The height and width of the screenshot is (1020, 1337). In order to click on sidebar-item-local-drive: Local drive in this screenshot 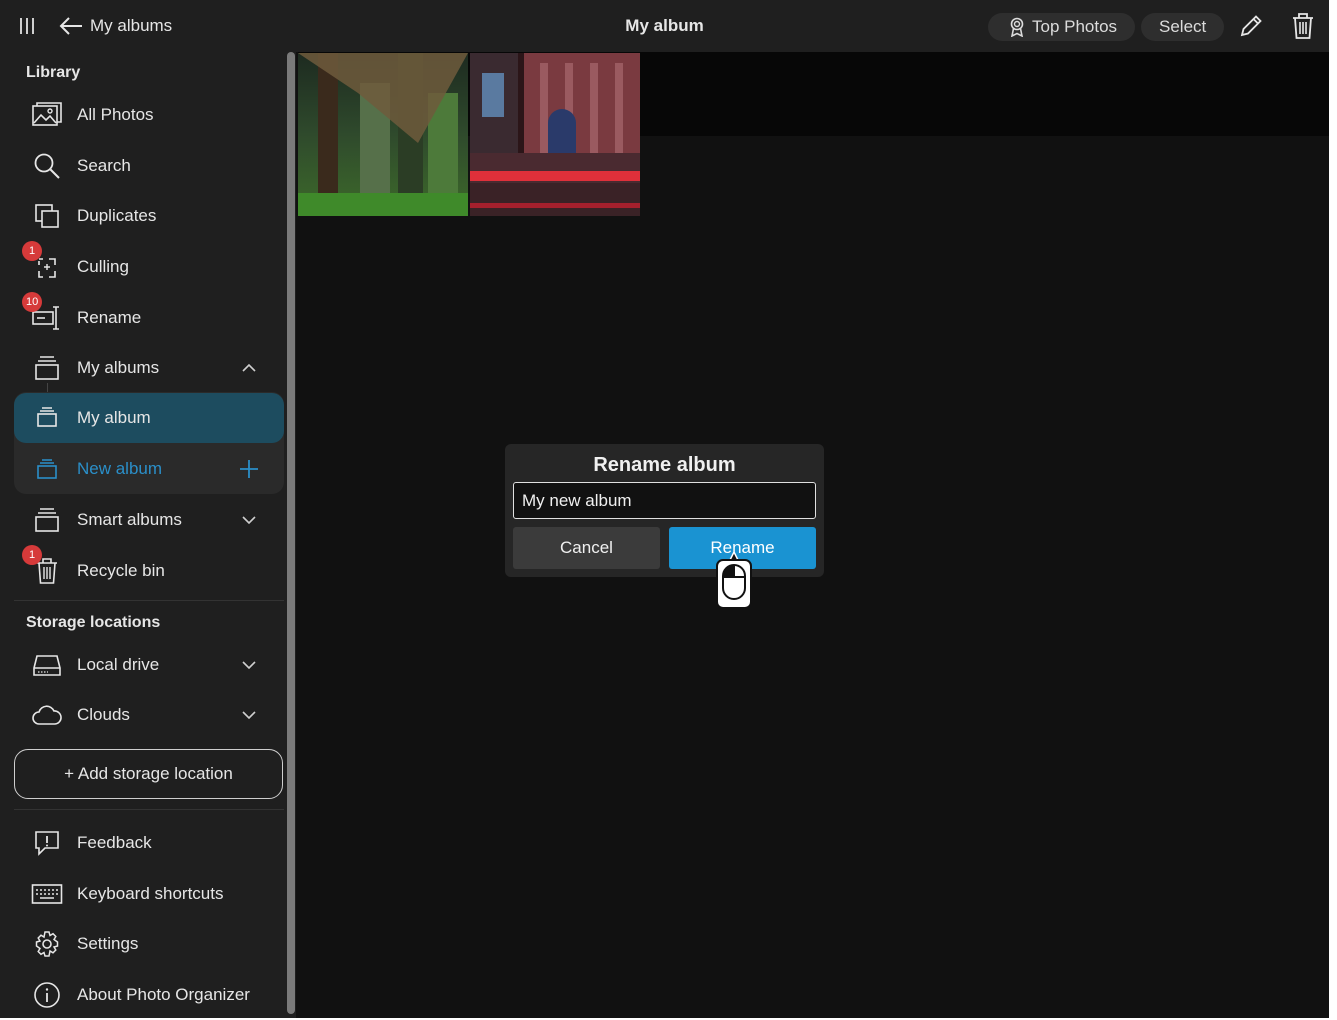, I will do `click(149, 665)`.